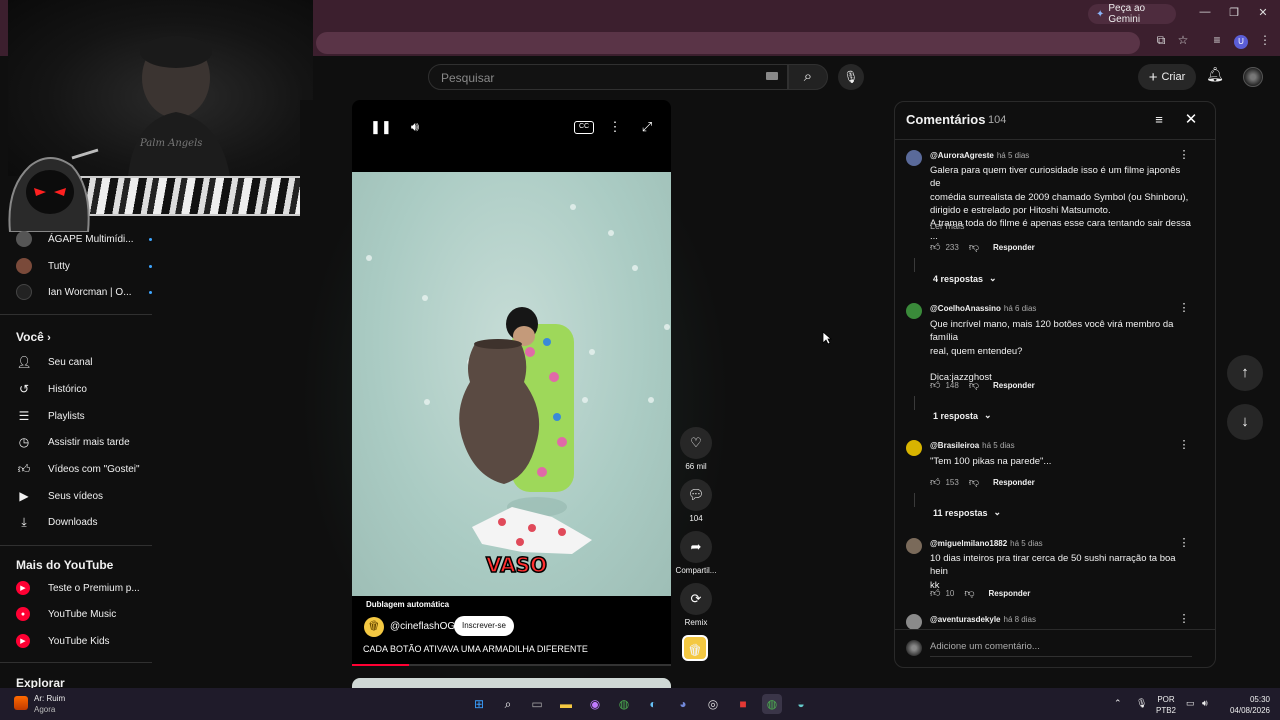 The image size is (1280, 720). Describe the element at coordinates (1159, 120) in the screenshot. I see `sort-comments-icon: ≡` at that location.